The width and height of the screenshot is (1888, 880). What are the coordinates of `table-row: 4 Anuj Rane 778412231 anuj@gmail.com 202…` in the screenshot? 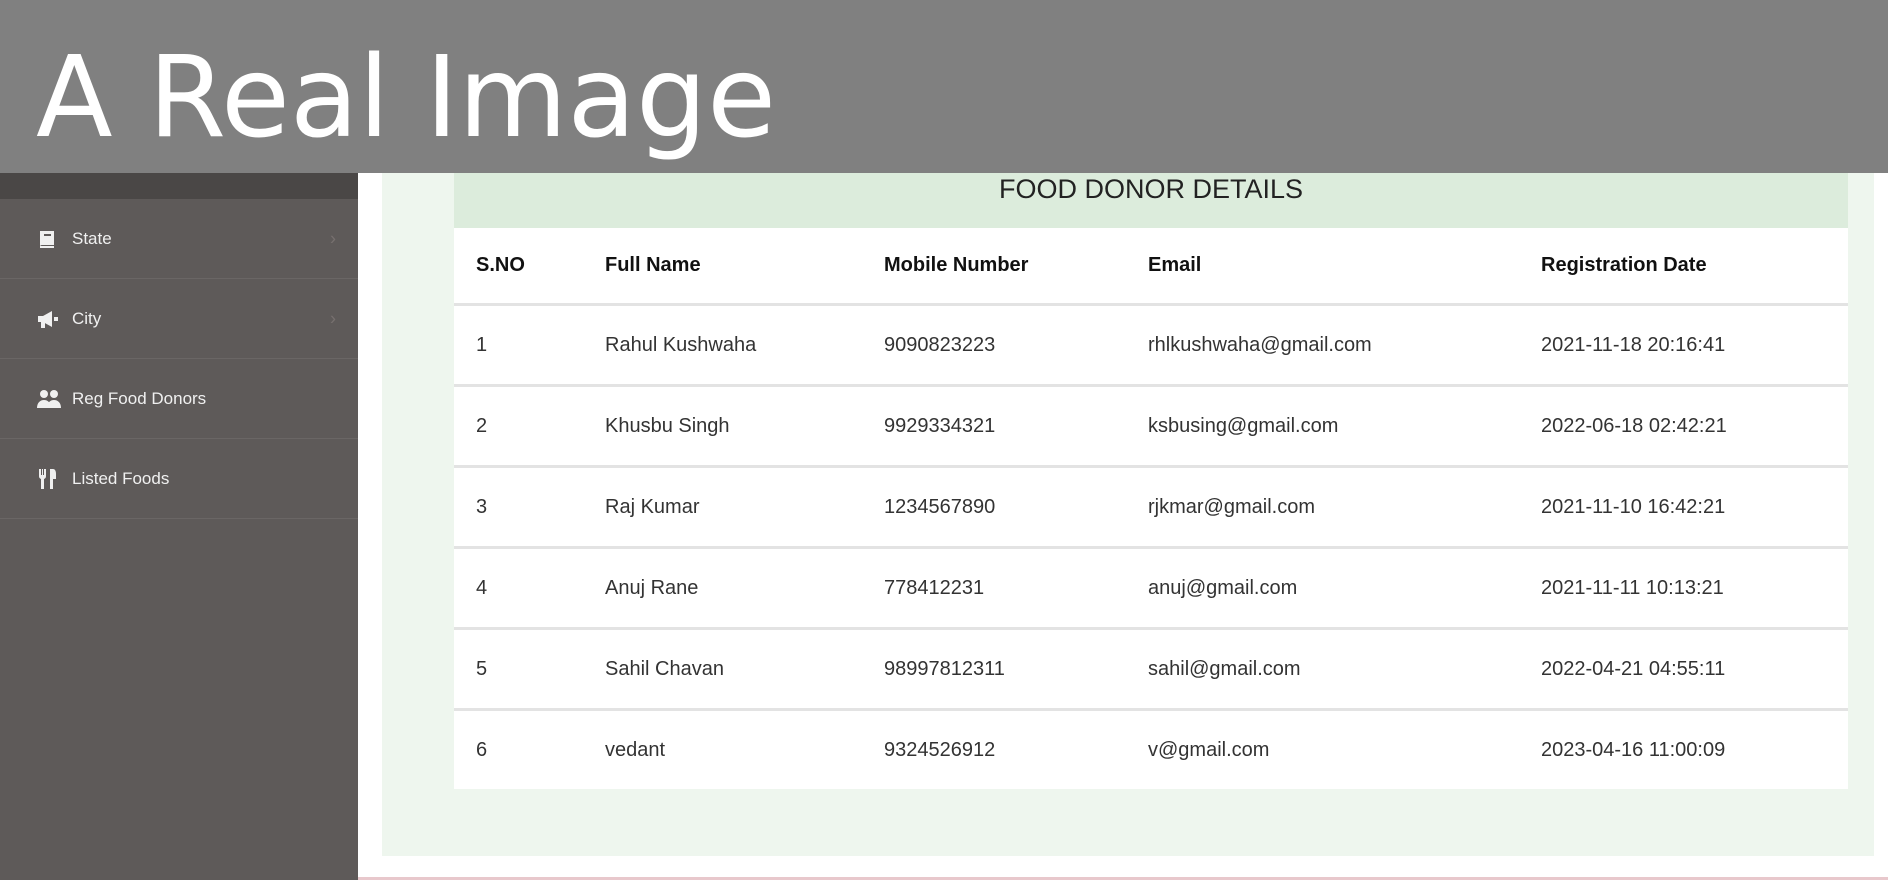 It's located at (1151, 587).